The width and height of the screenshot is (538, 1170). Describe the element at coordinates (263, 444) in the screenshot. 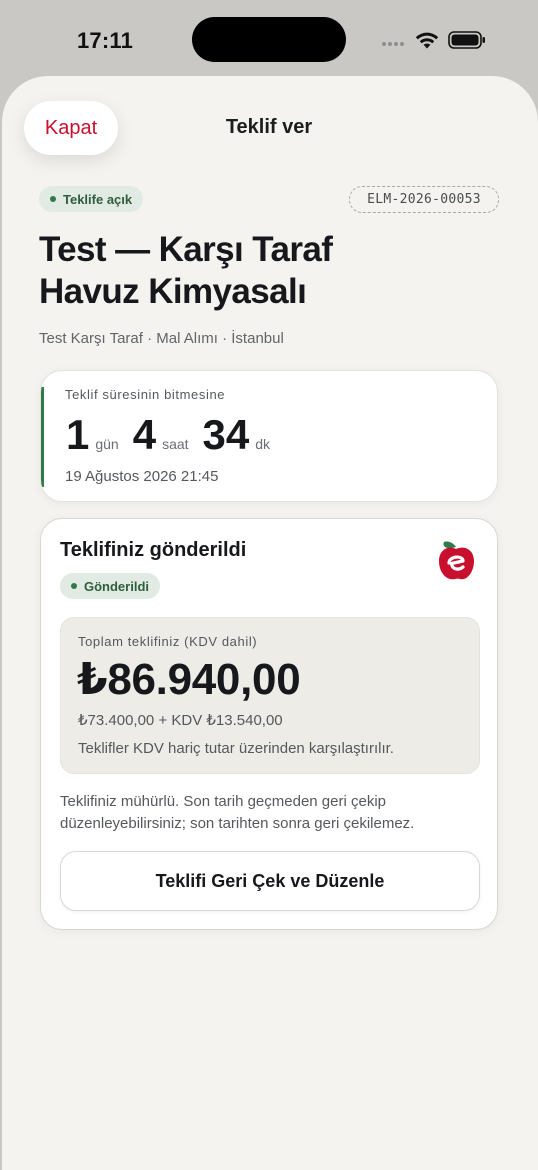

I see `countdown-minutes-unit: dk` at that location.